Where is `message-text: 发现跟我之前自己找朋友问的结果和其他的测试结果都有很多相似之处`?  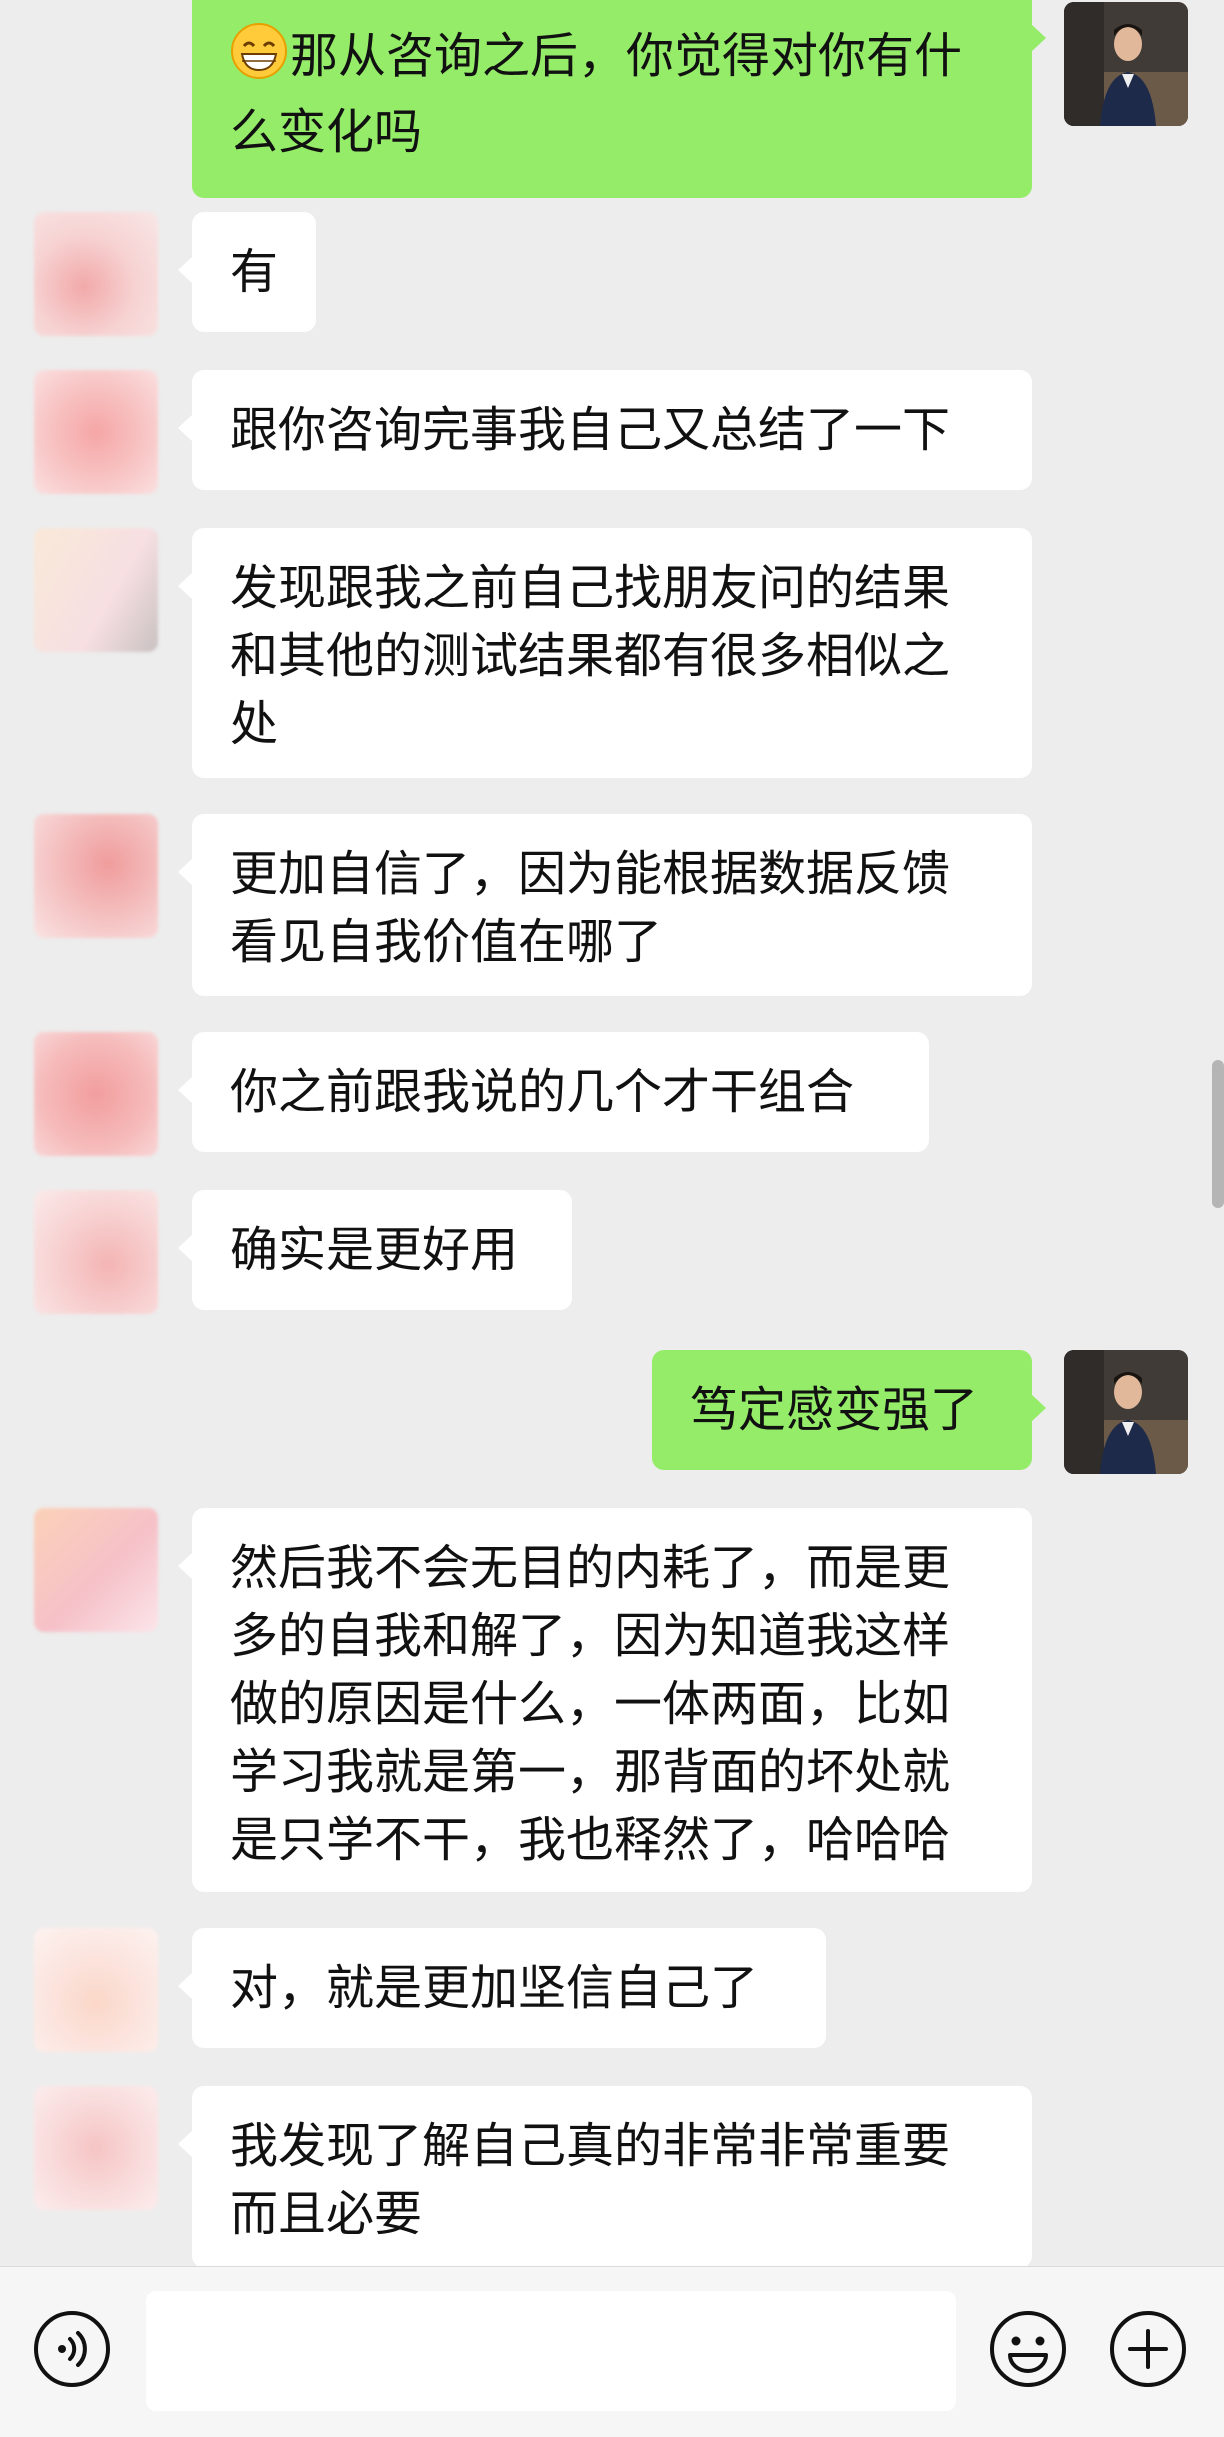 message-text: 发现跟我之前自己找朋友问的结果和其他的测试结果都有很多相似之处 is located at coordinates (590, 656).